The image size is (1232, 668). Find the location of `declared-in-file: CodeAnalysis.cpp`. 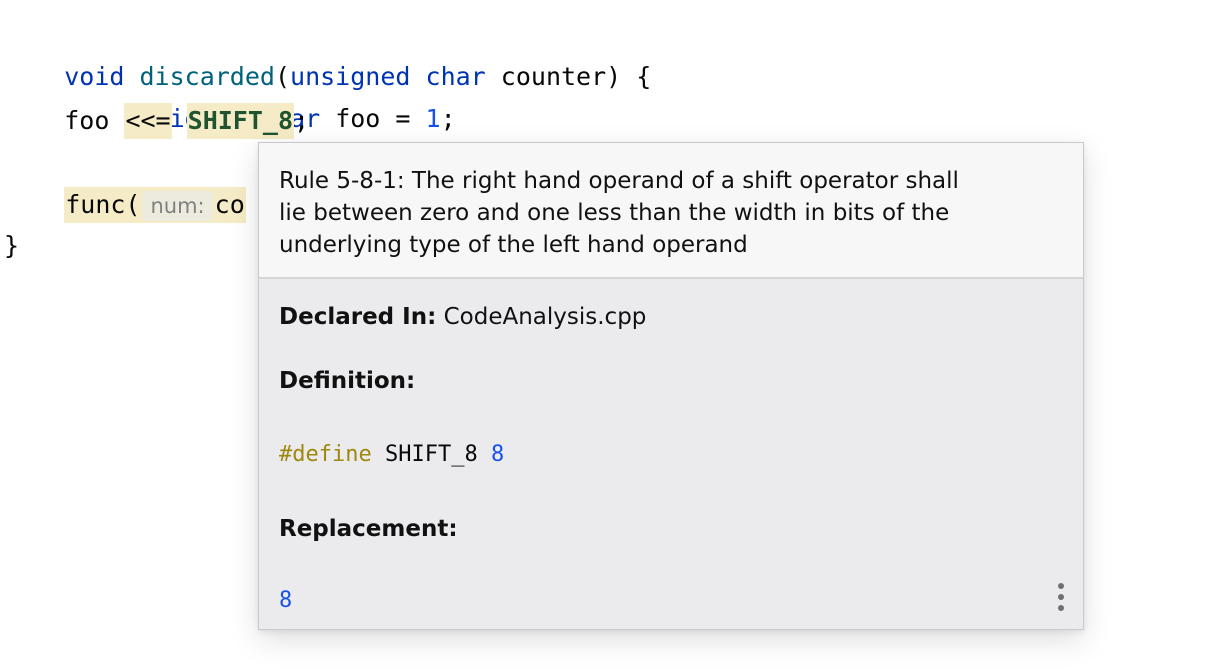

declared-in-file: CodeAnalysis.cpp is located at coordinates (545, 317).